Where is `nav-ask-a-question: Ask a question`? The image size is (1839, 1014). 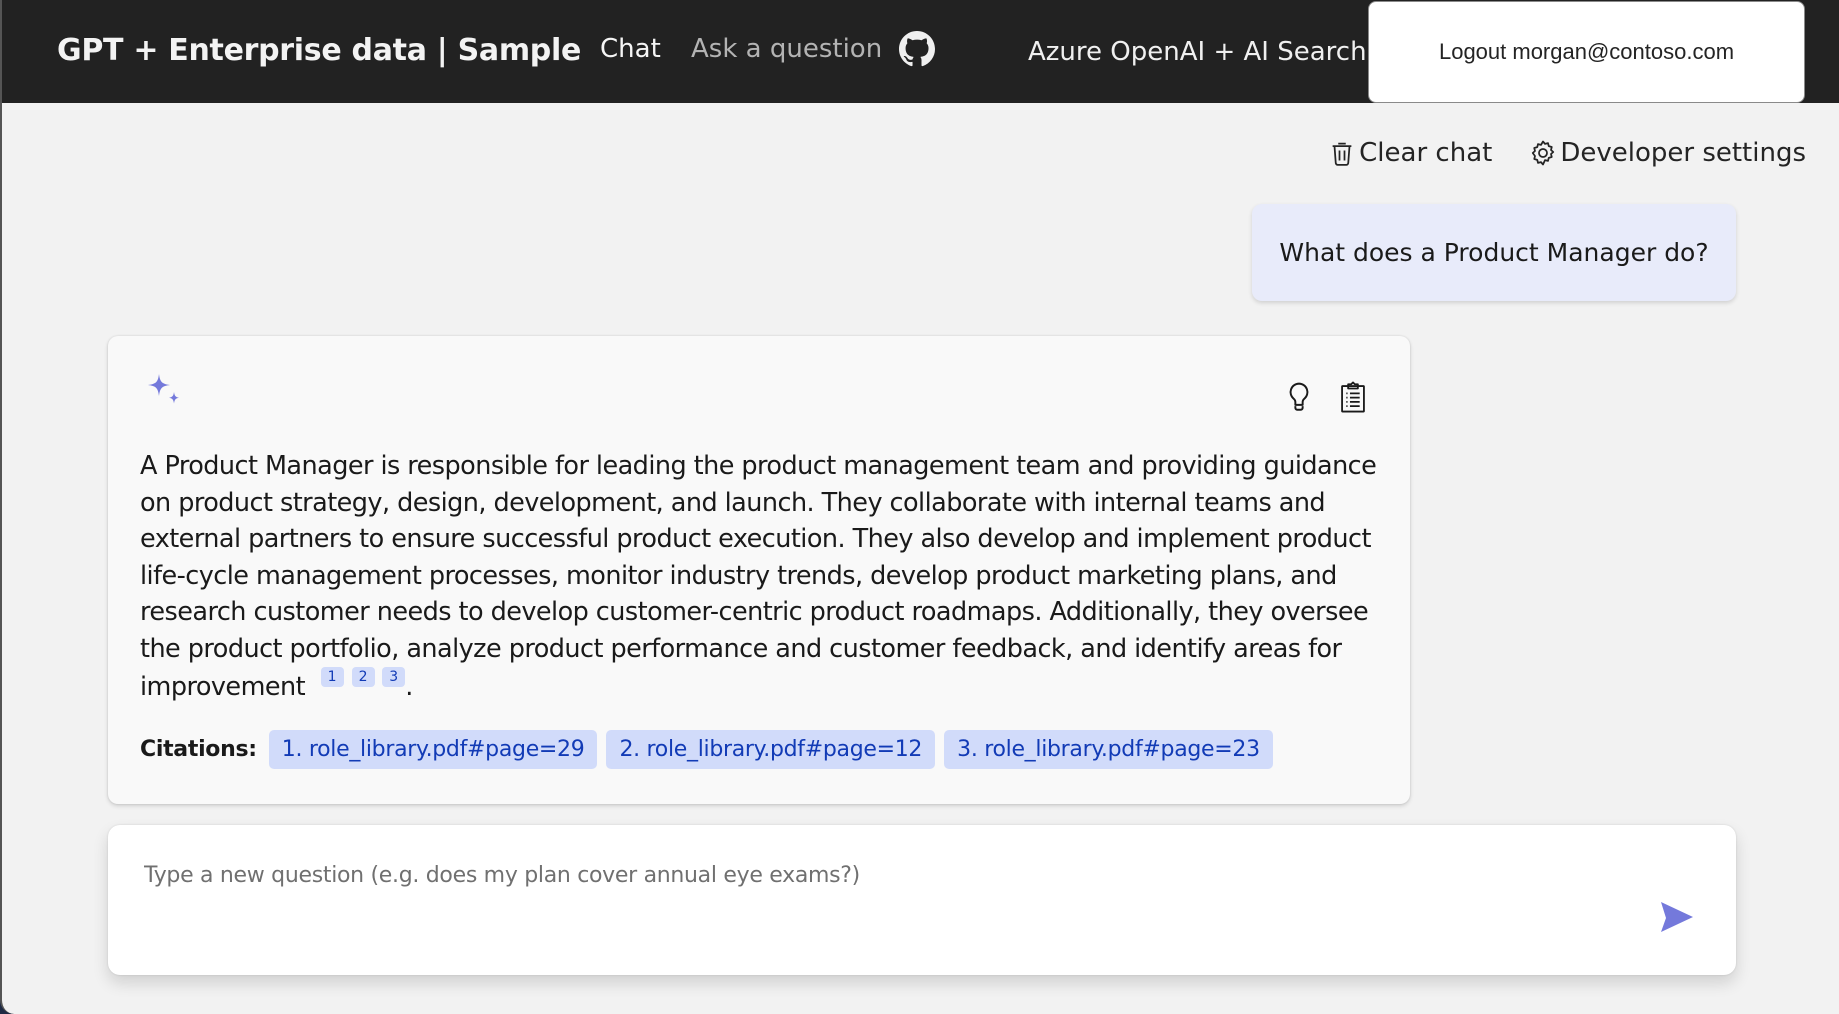 nav-ask-a-question: Ask a question is located at coordinates (786, 49).